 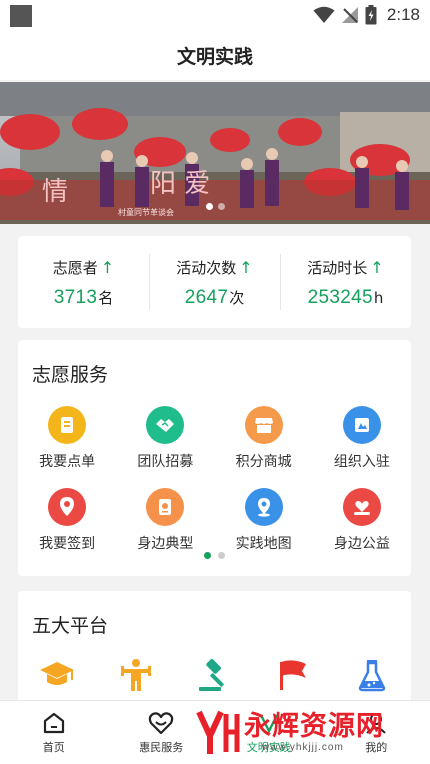 I want to click on stat-unit: h, so click(x=378, y=298).